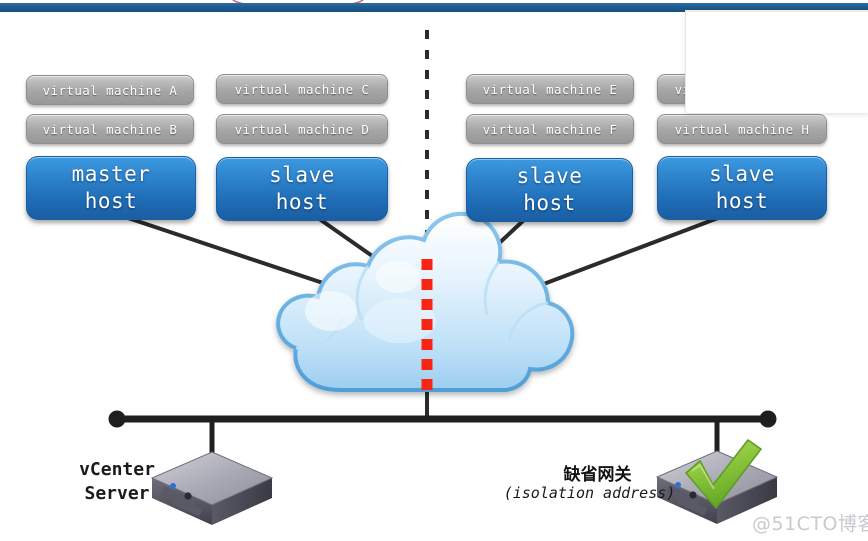 This screenshot has height=541, width=868. Describe the element at coordinates (110, 90) in the screenshot. I see `vm-box-a: virtual machine A` at that location.